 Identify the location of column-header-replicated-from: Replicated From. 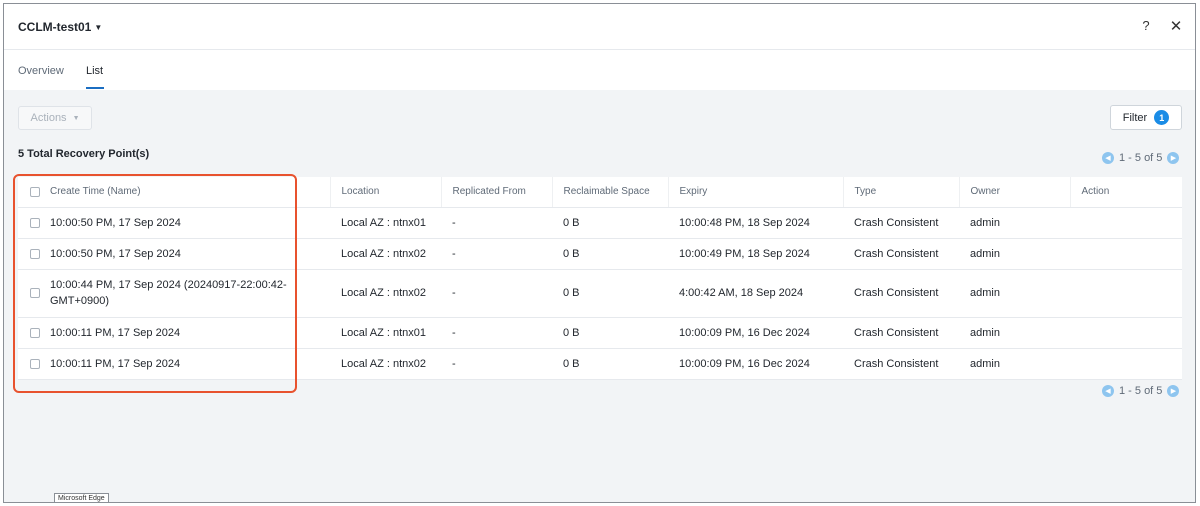
(496, 192).